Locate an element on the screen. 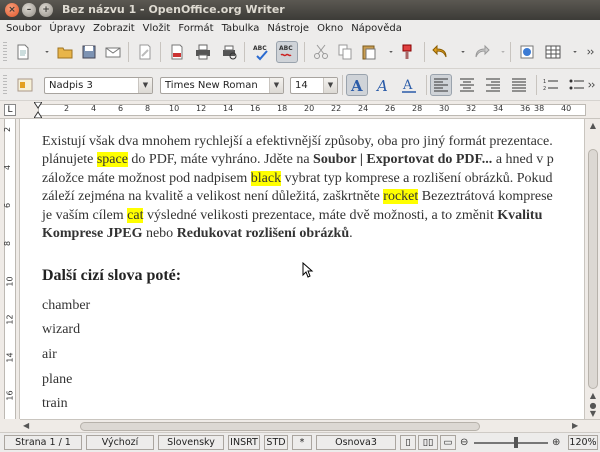  menu-nastroje: Nástroje is located at coordinates (288, 28).